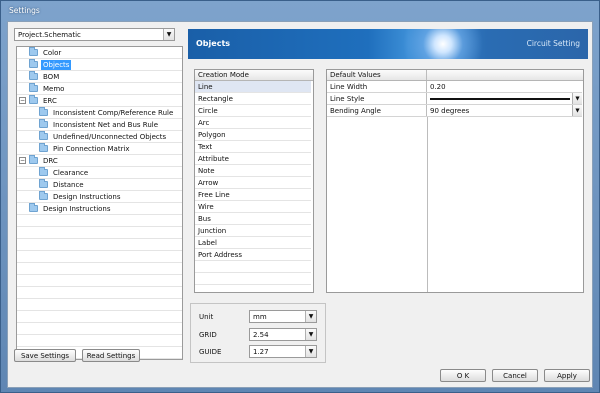 The height and width of the screenshot is (393, 600). I want to click on property-row: Line Width 0.20, so click(454, 87).